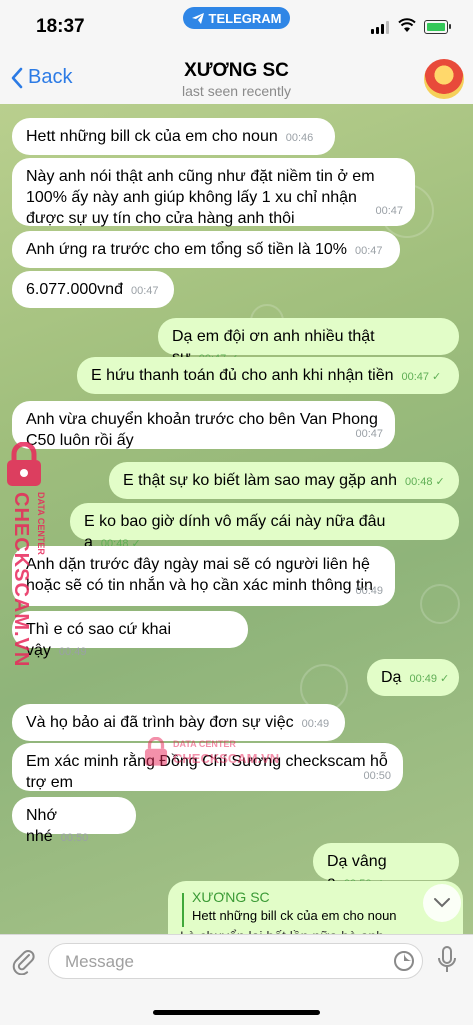  I want to click on chevron-down-icon, so click(442, 903).